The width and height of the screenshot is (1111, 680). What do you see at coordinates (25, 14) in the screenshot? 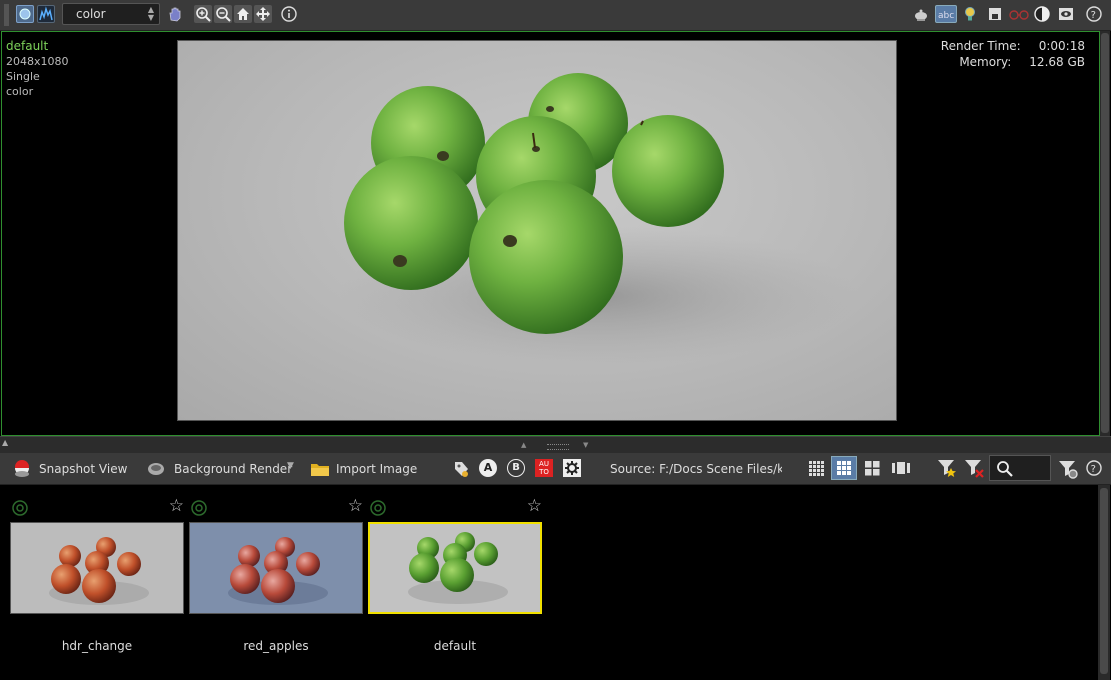
I see `display-rgb-icon` at bounding box center [25, 14].